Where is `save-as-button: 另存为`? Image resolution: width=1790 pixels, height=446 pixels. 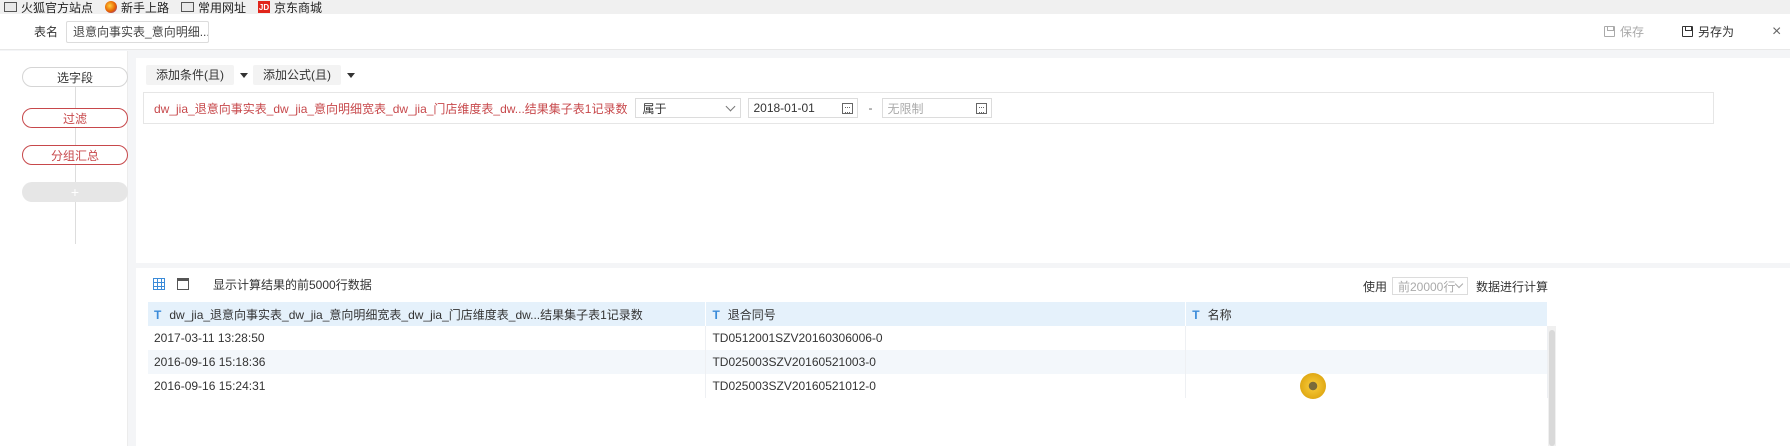 save-as-button: 另存为 is located at coordinates (1707, 31).